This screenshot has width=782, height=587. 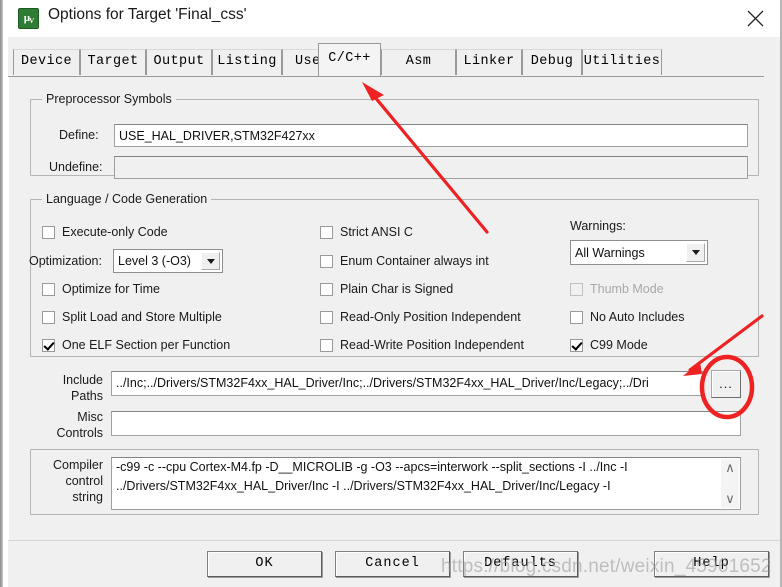 I want to click on watermark-text: https://blog.csdn.net/weixin_45961652, so click(x=606, y=566).